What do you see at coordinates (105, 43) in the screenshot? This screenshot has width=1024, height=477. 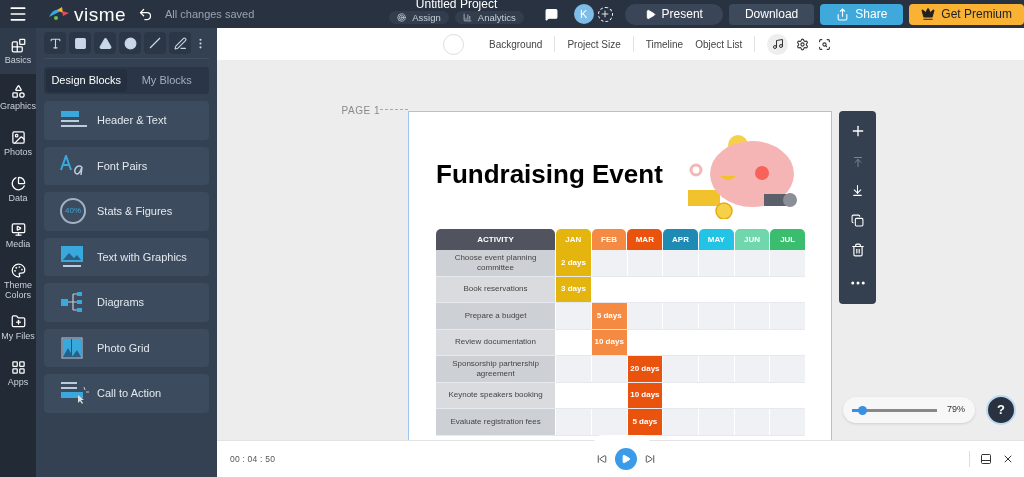 I see `triangle-tool-icon` at bounding box center [105, 43].